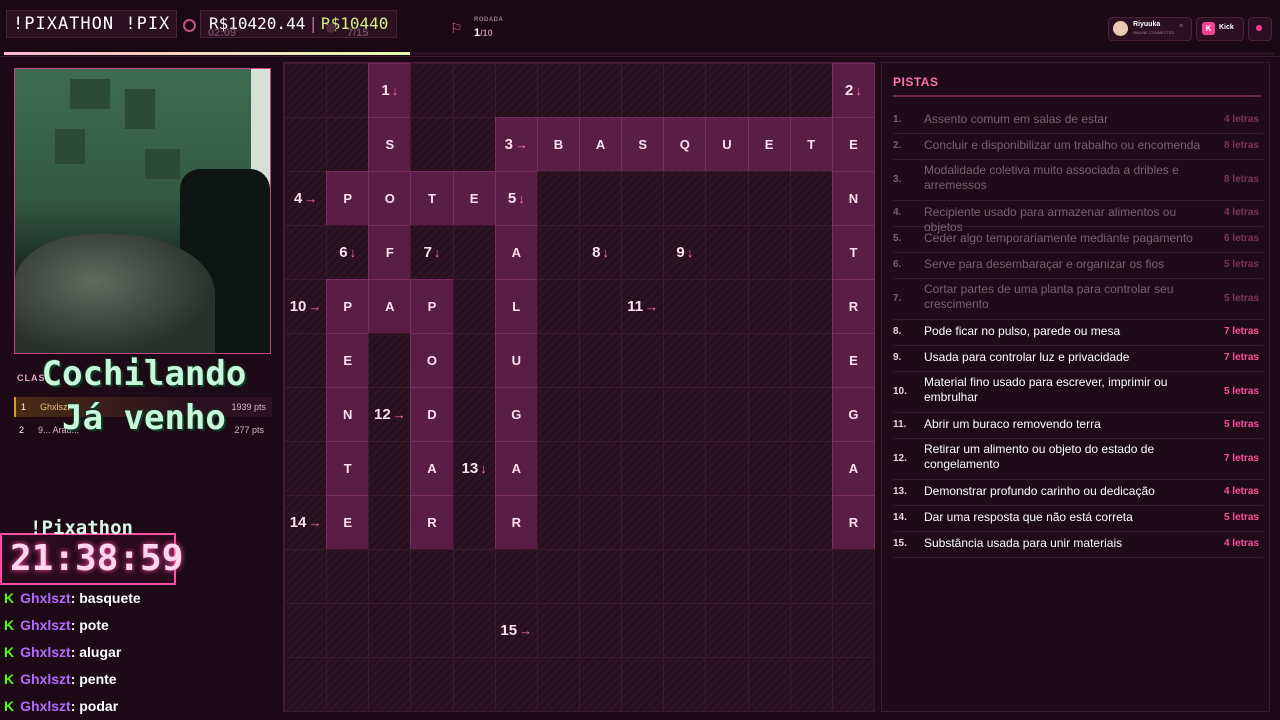 Image resolution: width=1280 pixels, height=720 pixels. Describe the element at coordinates (94, 706) in the screenshot. I see `chat-text: : podar` at that location.